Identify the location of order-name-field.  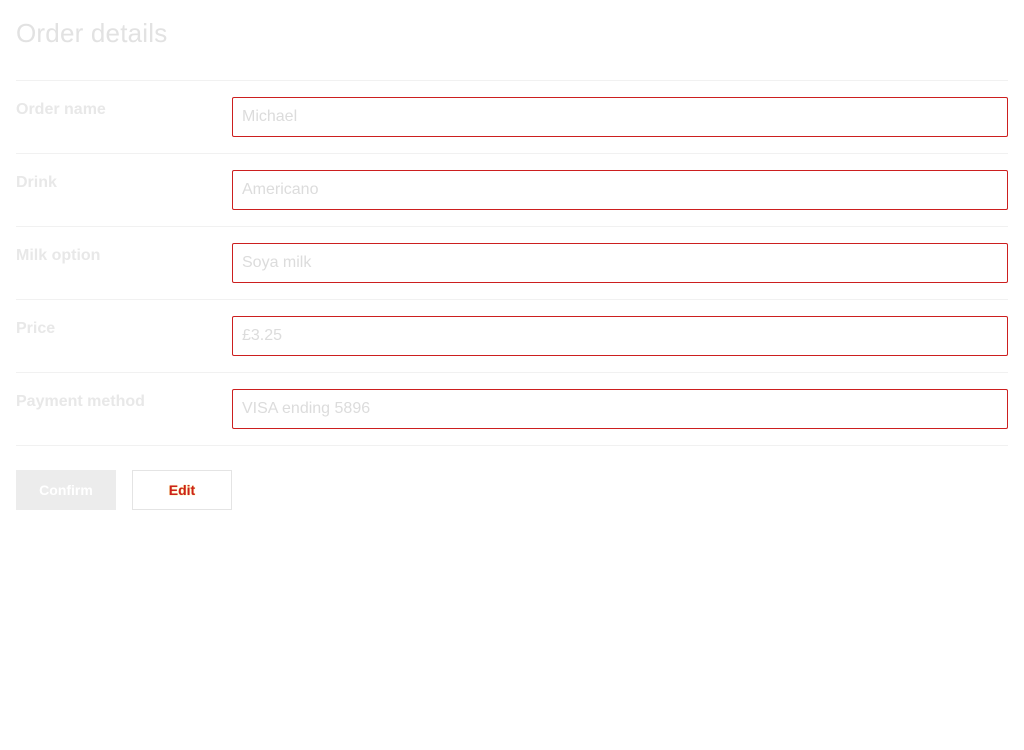
(620, 117).